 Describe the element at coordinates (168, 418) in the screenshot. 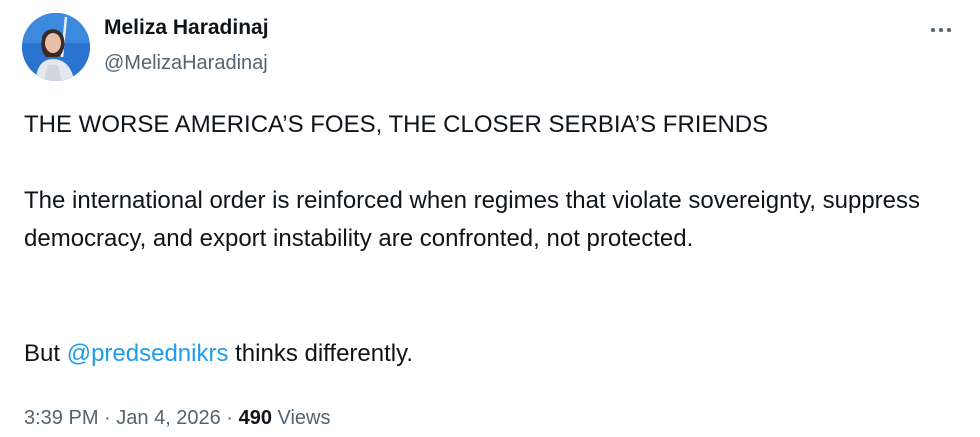

I see `tweet-date: Jan 4, 2026` at that location.